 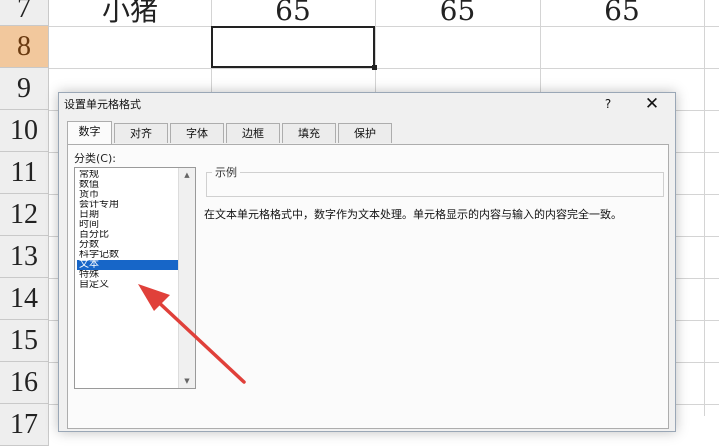 I want to click on category-fraction: 分数, so click(x=128, y=245).